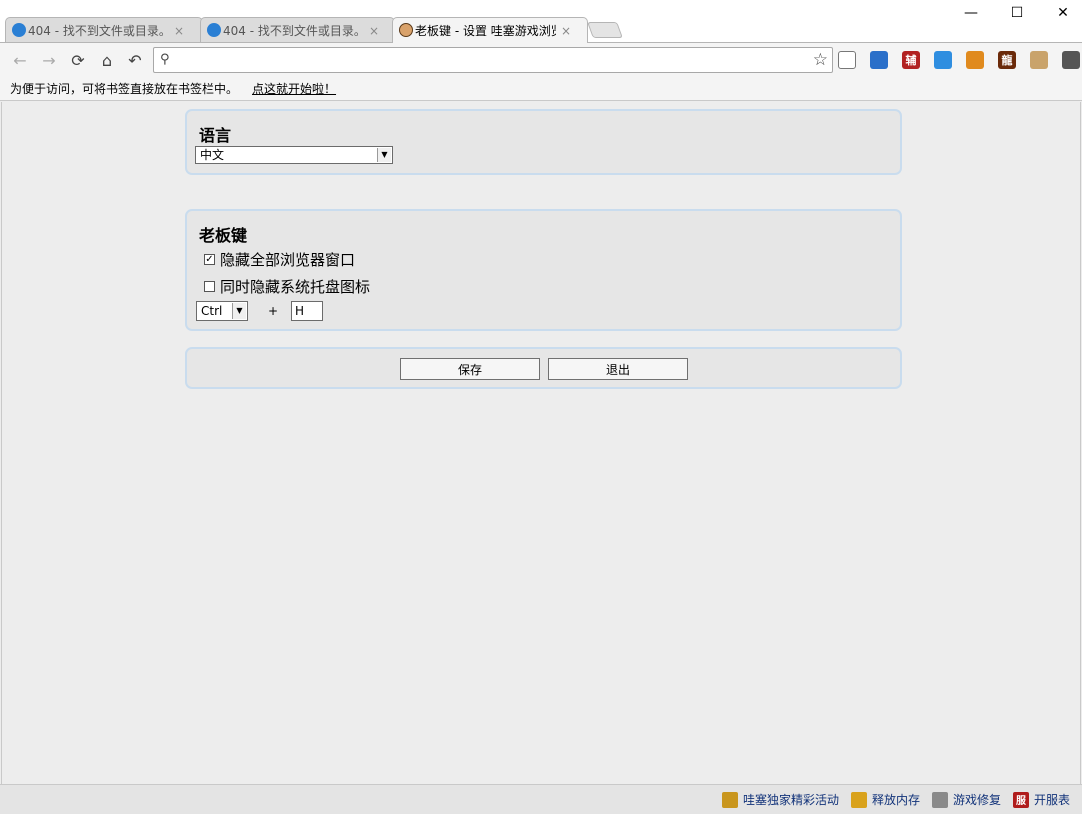  Describe the element at coordinates (288, 260) in the screenshot. I see `option-label: 隐藏全部浏览器窗口` at that location.